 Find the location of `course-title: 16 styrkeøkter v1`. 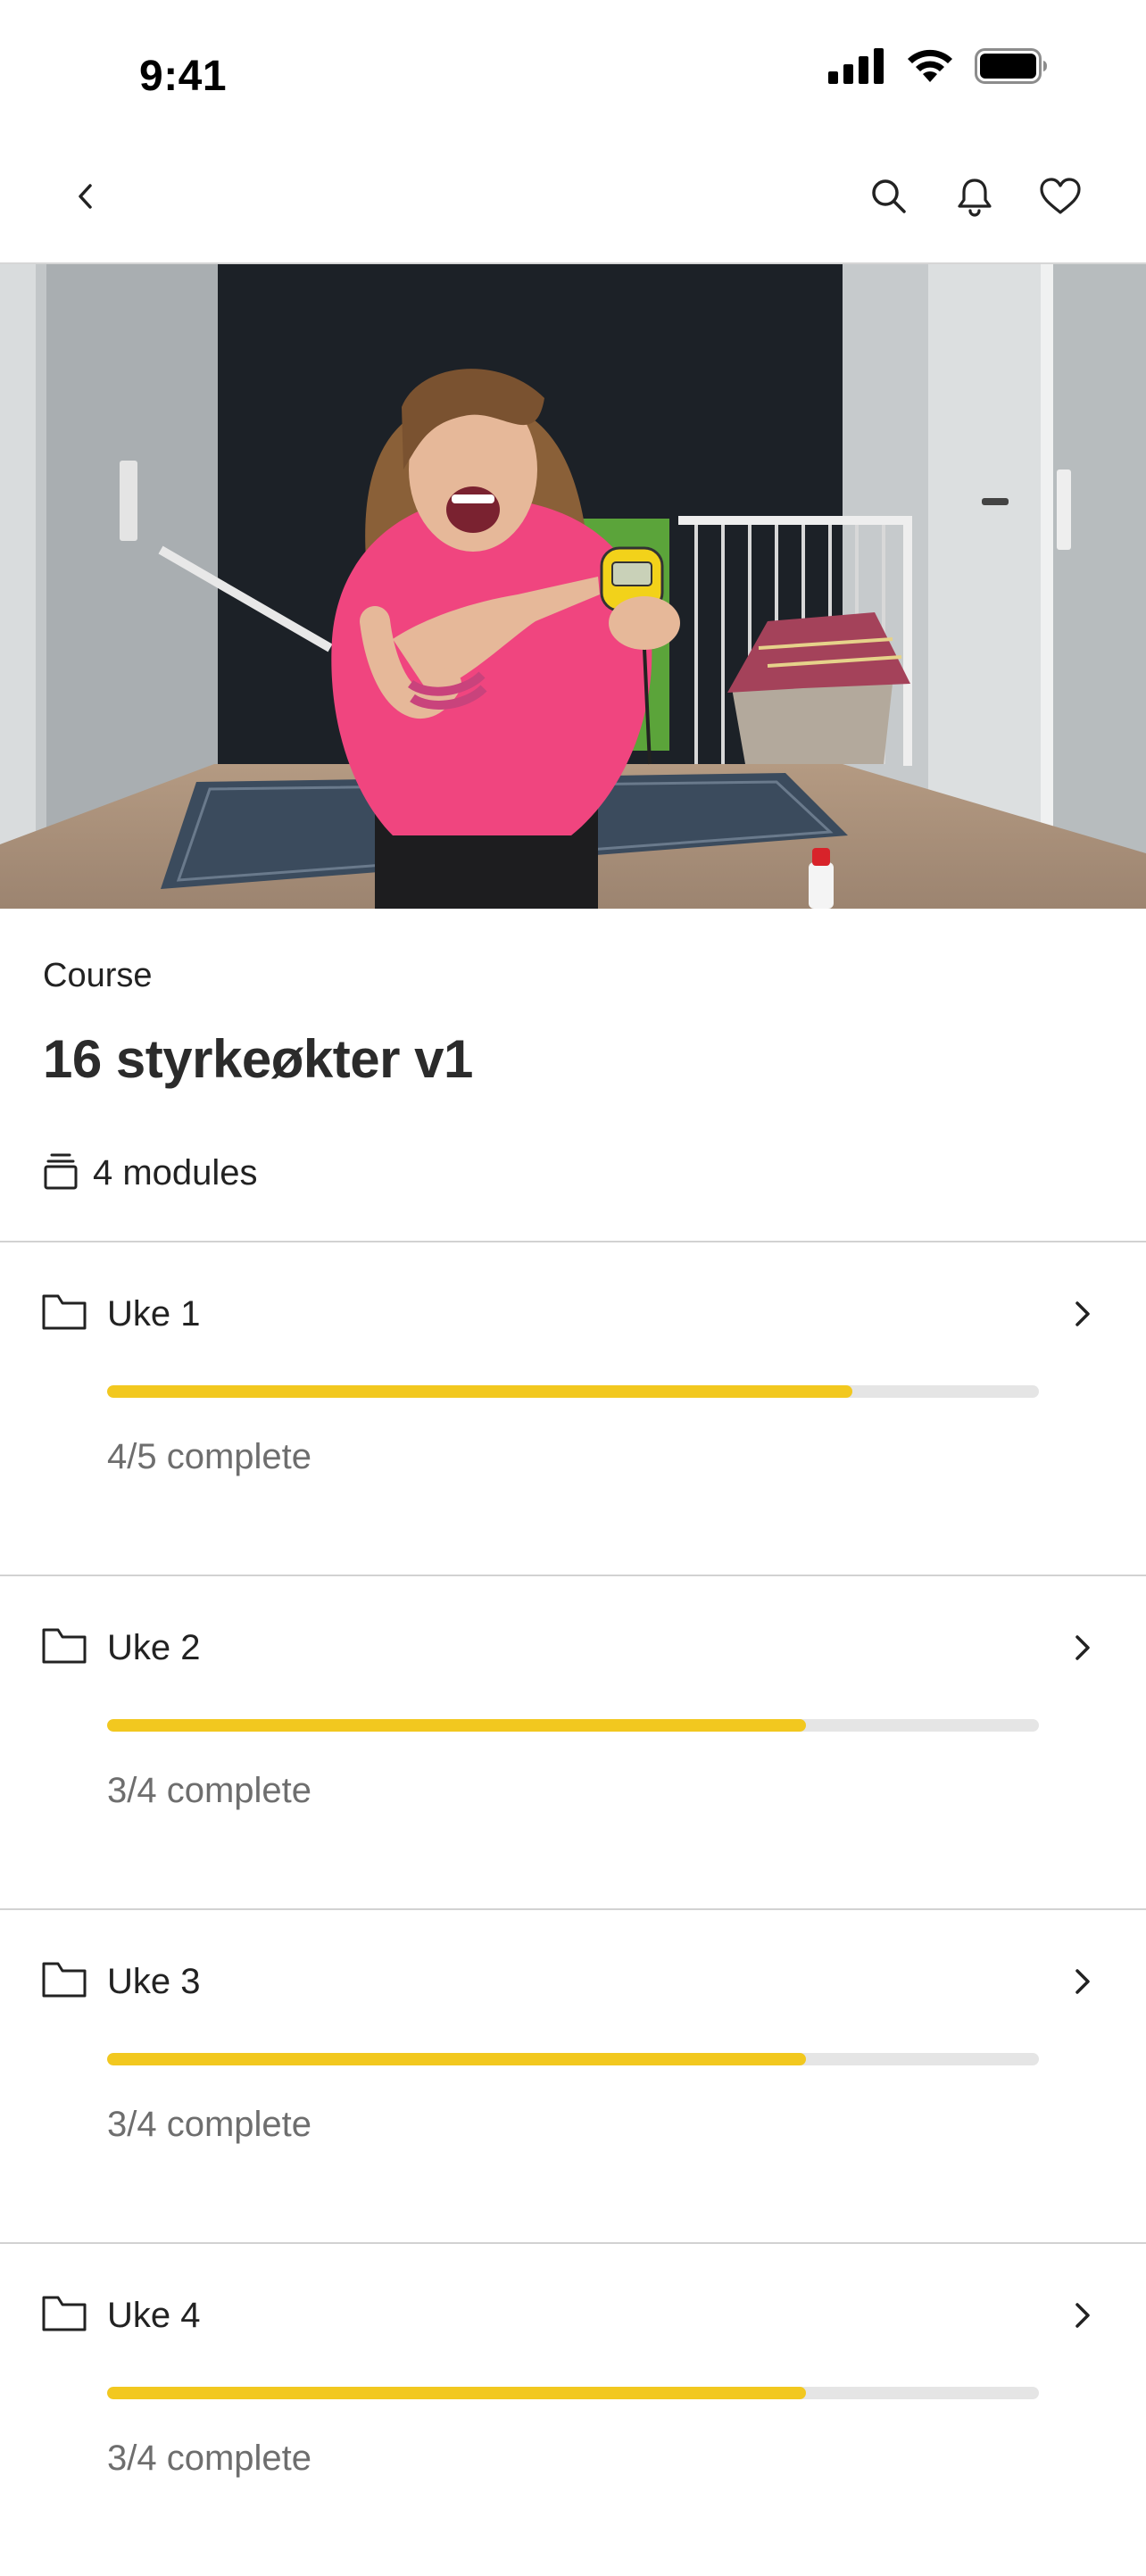

course-title: 16 styrkeøkter v1 is located at coordinates (258, 1059).